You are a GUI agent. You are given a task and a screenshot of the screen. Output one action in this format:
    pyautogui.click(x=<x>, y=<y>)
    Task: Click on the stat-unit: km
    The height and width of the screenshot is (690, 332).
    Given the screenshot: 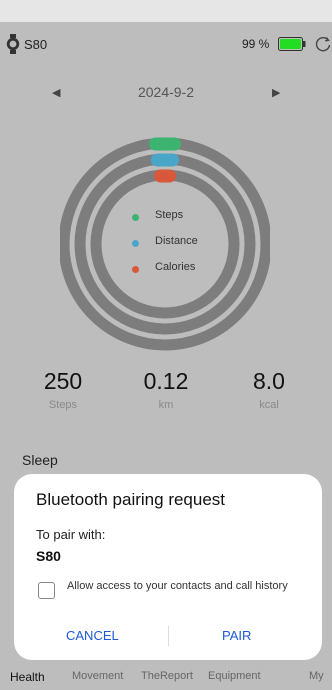 What is the action you would take?
    pyautogui.click(x=166, y=405)
    